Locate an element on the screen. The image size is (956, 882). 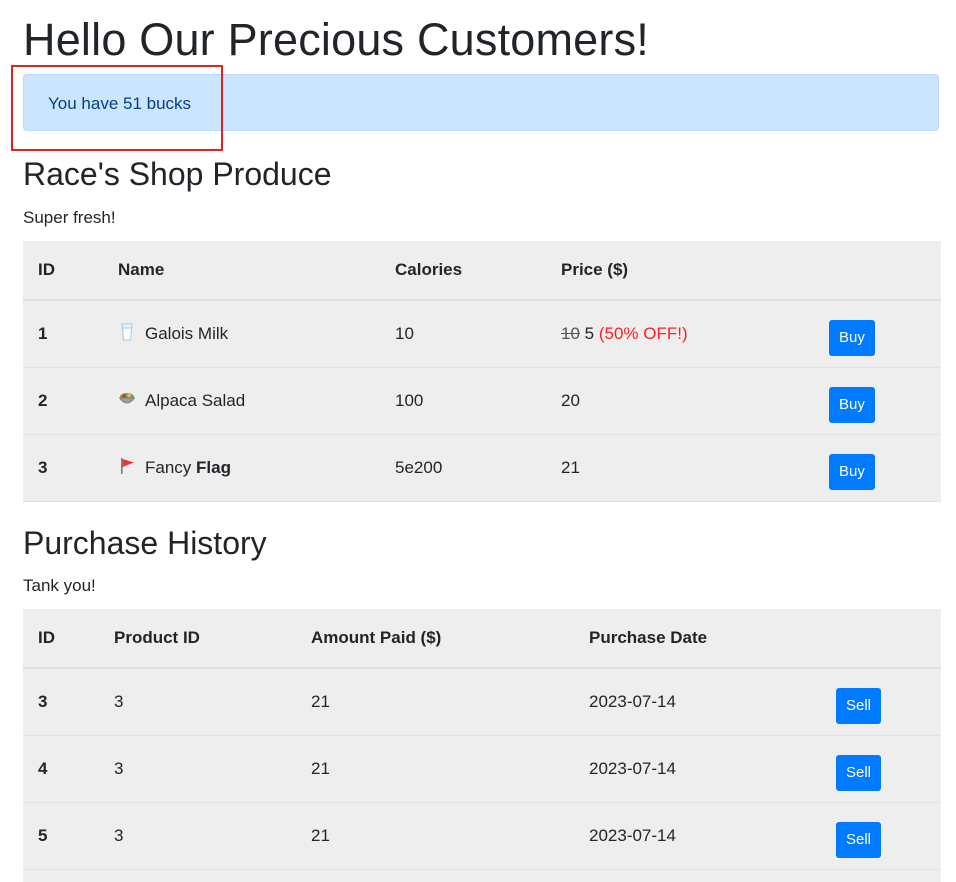
item-name-cell: Alpaca Salad is located at coordinates (241, 401).